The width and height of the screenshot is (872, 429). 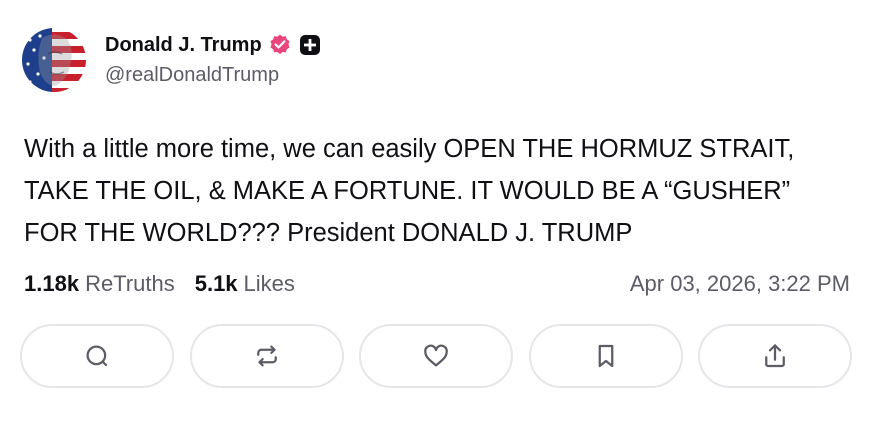 I want to click on share-button, so click(x=775, y=356).